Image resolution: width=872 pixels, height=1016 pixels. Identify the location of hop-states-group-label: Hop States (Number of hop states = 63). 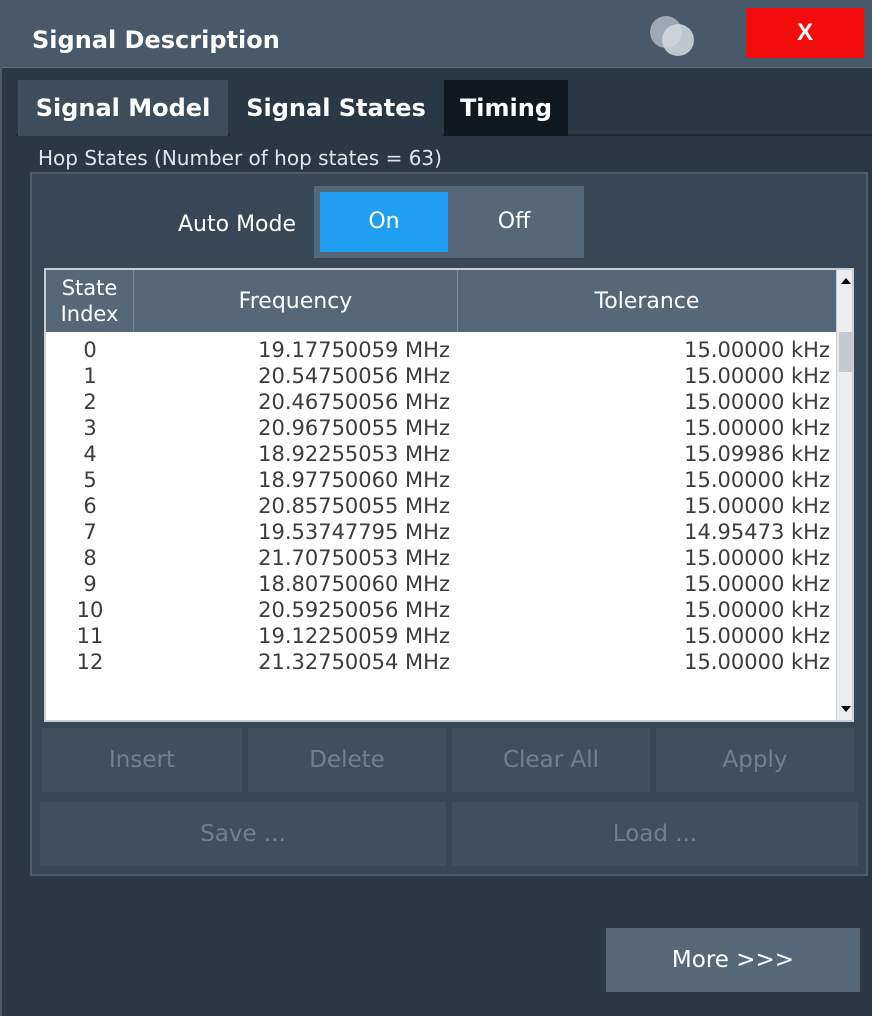
(240, 158).